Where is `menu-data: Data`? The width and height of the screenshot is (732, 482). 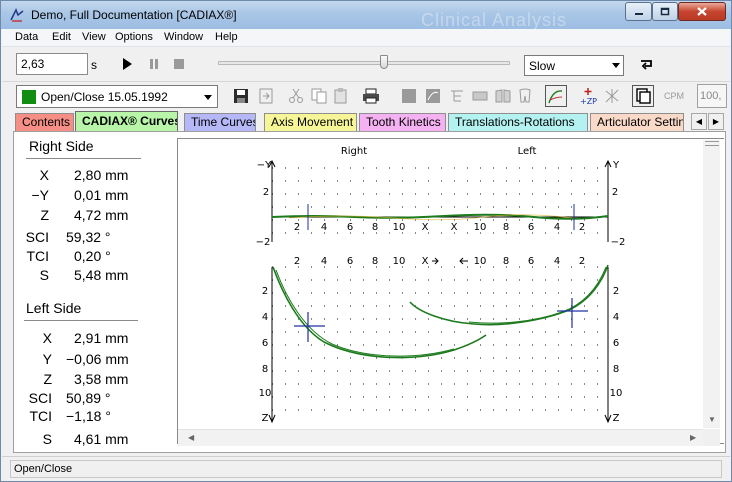
menu-data: Data is located at coordinates (26, 37).